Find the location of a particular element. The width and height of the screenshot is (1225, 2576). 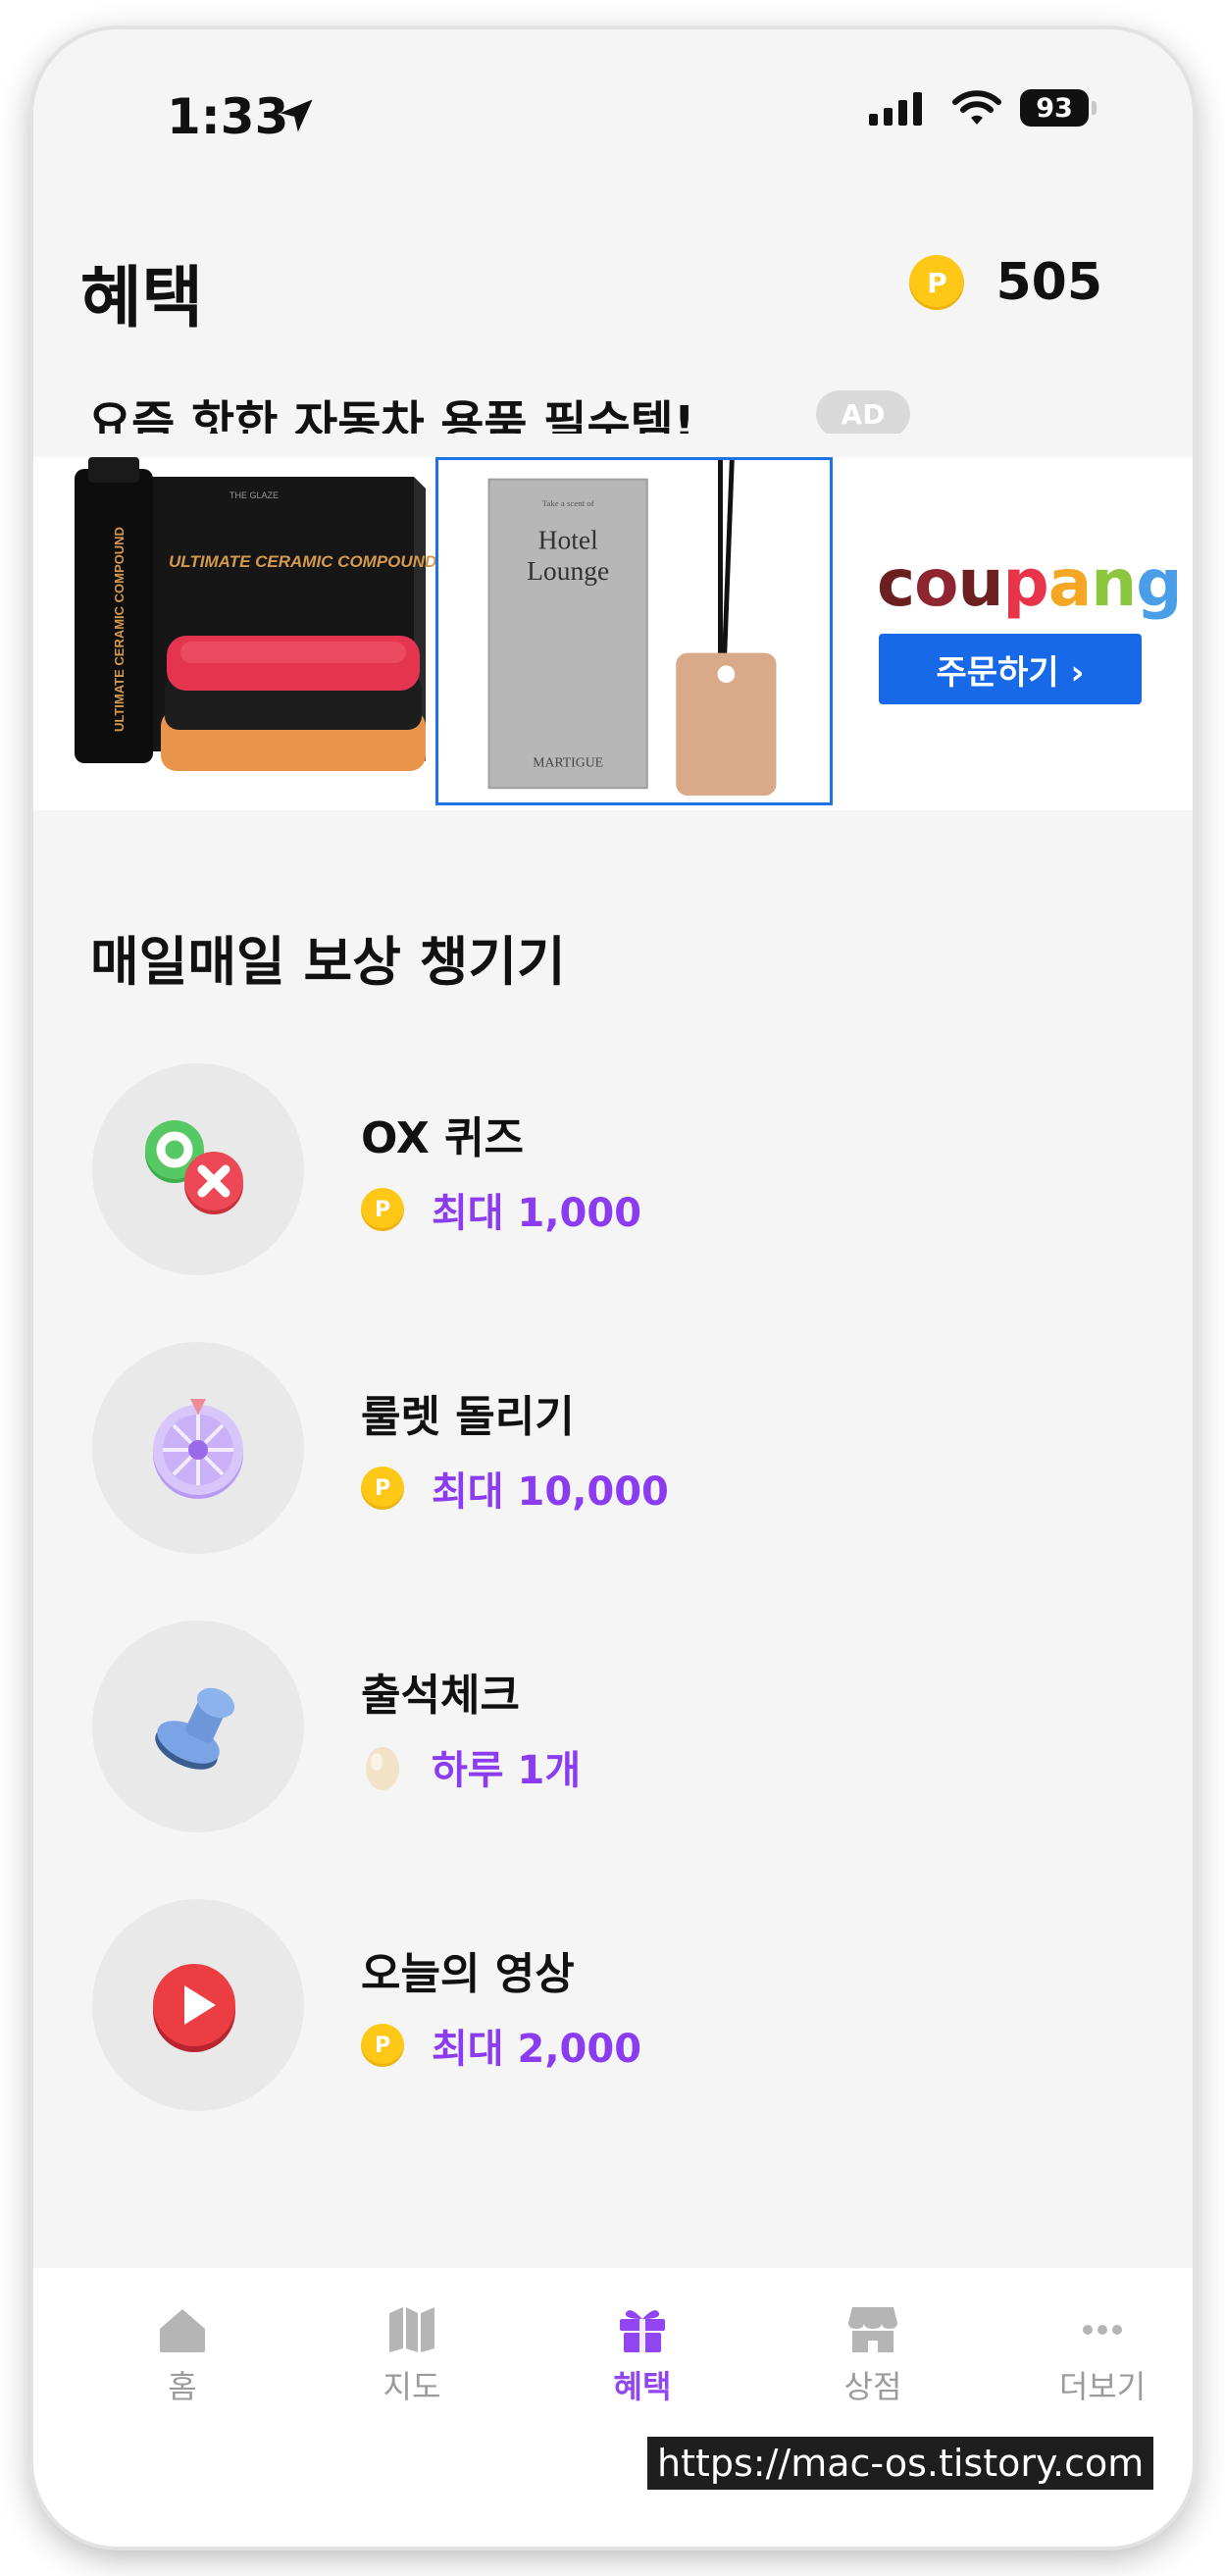

stamp-icon is located at coordinates (198, 1726).